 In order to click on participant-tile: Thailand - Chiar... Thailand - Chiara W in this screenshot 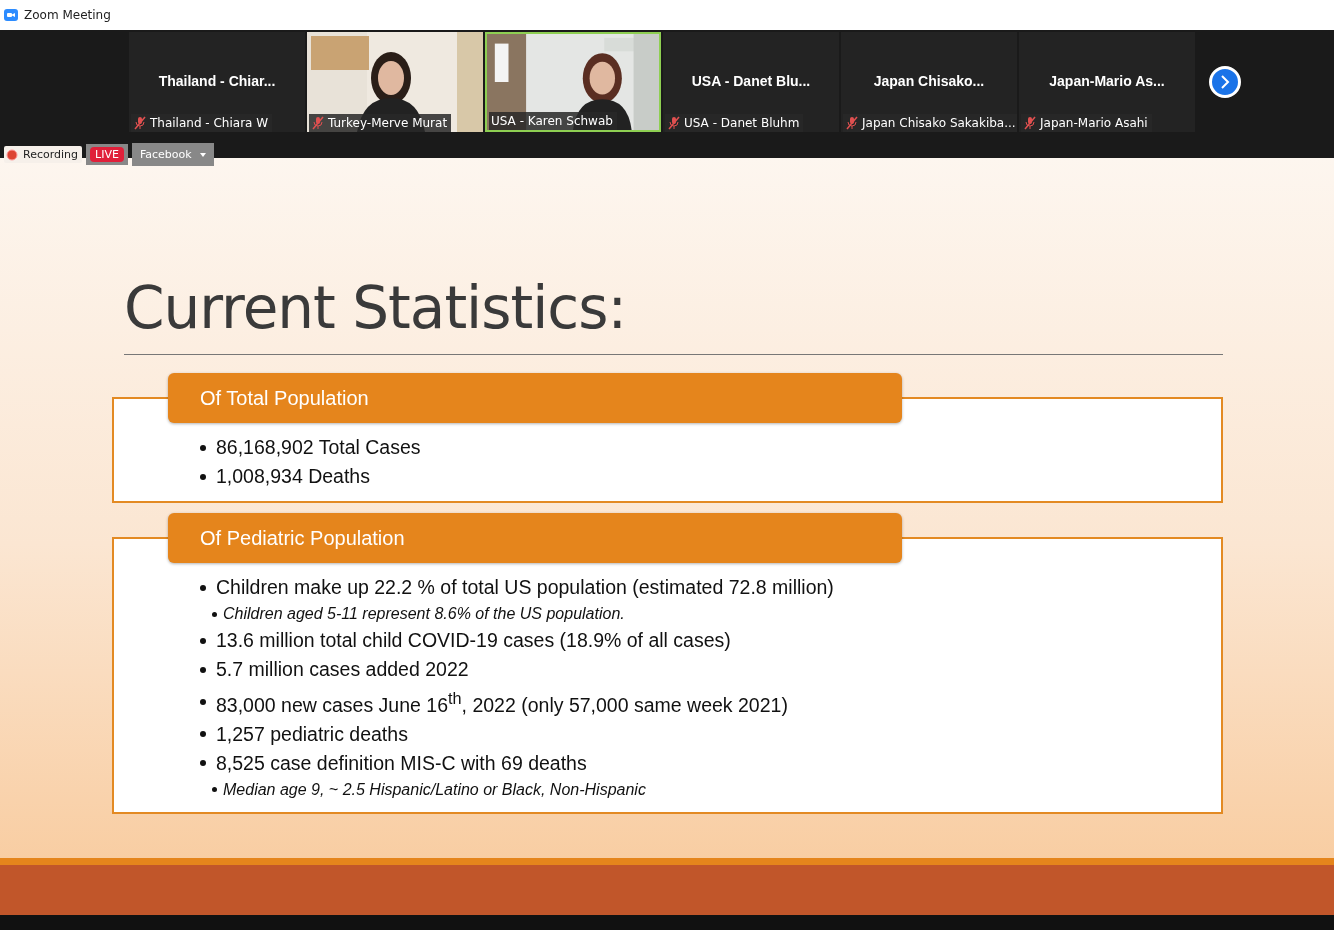, I will do `click(217, 82)`.